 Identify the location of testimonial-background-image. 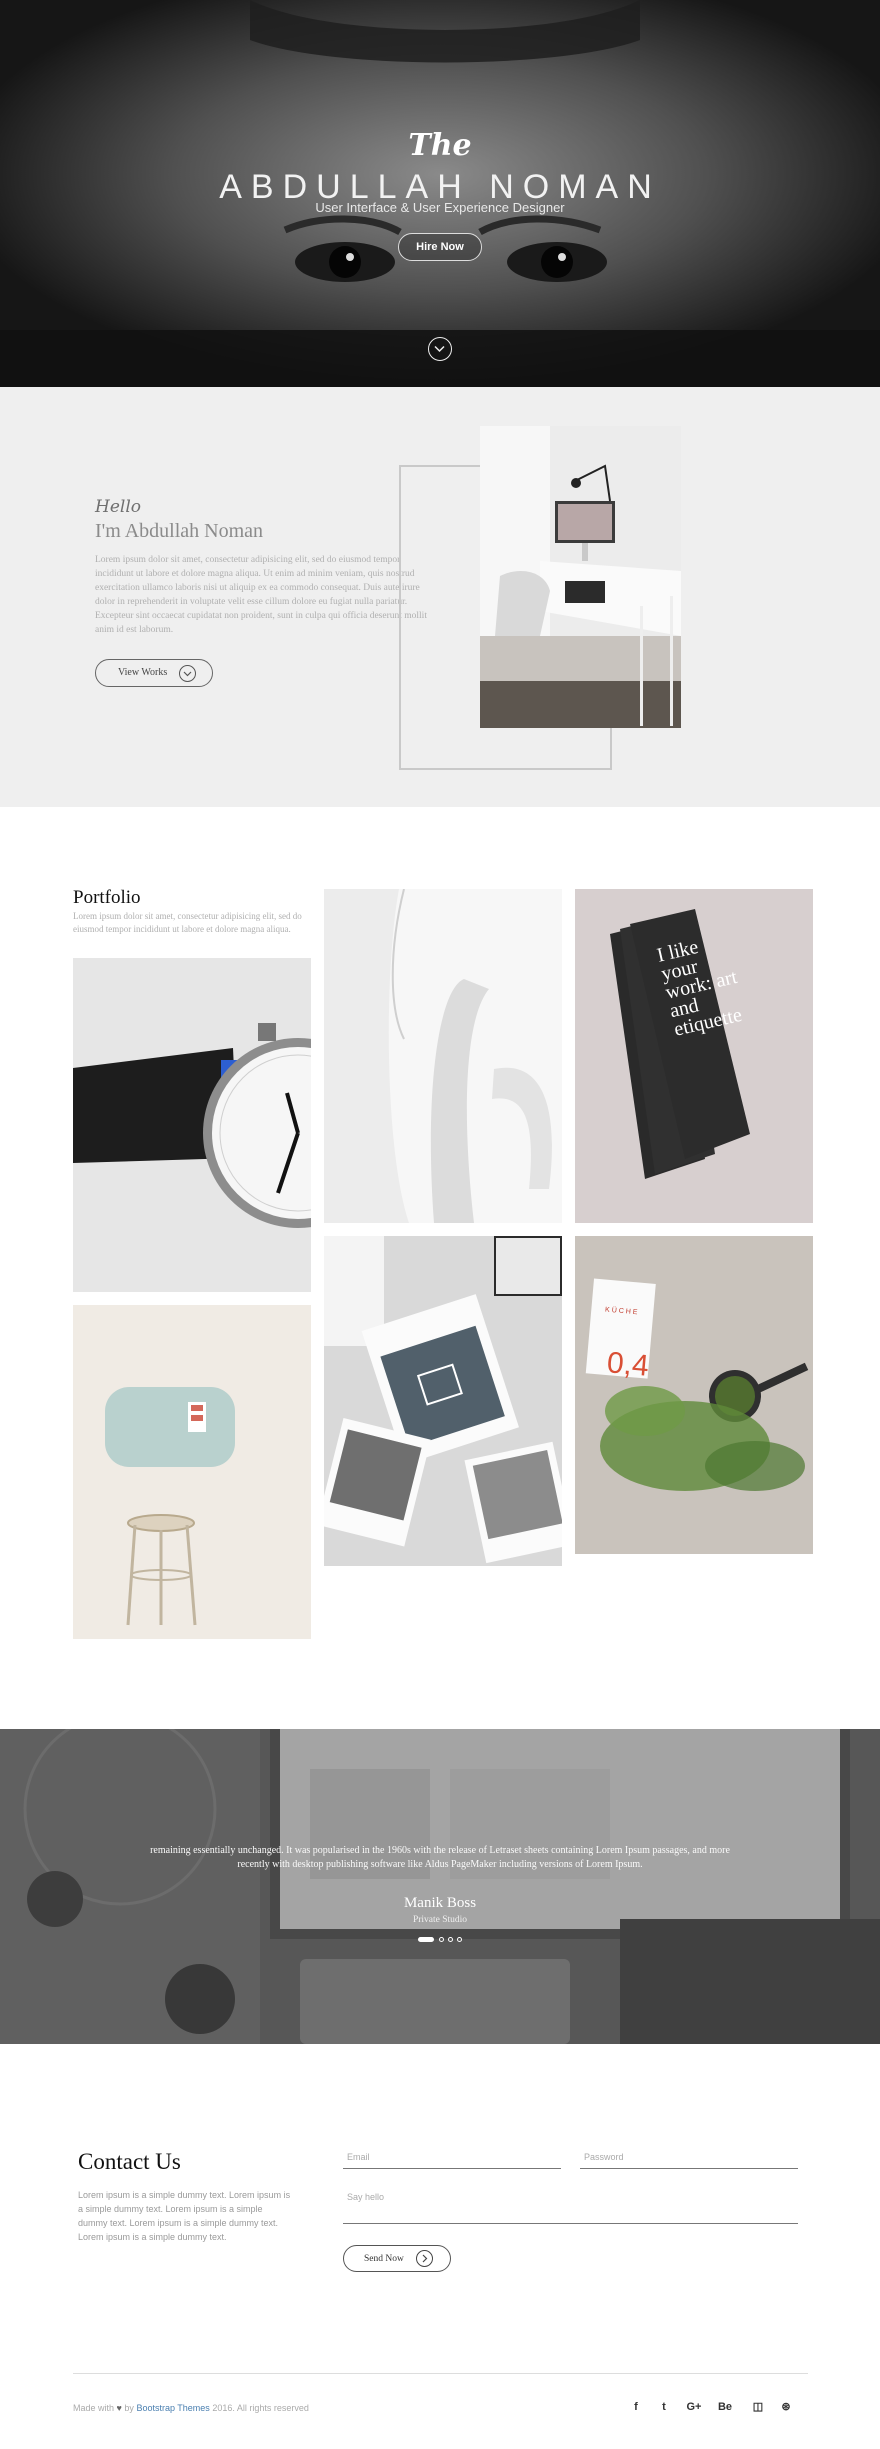
(440, 1886).